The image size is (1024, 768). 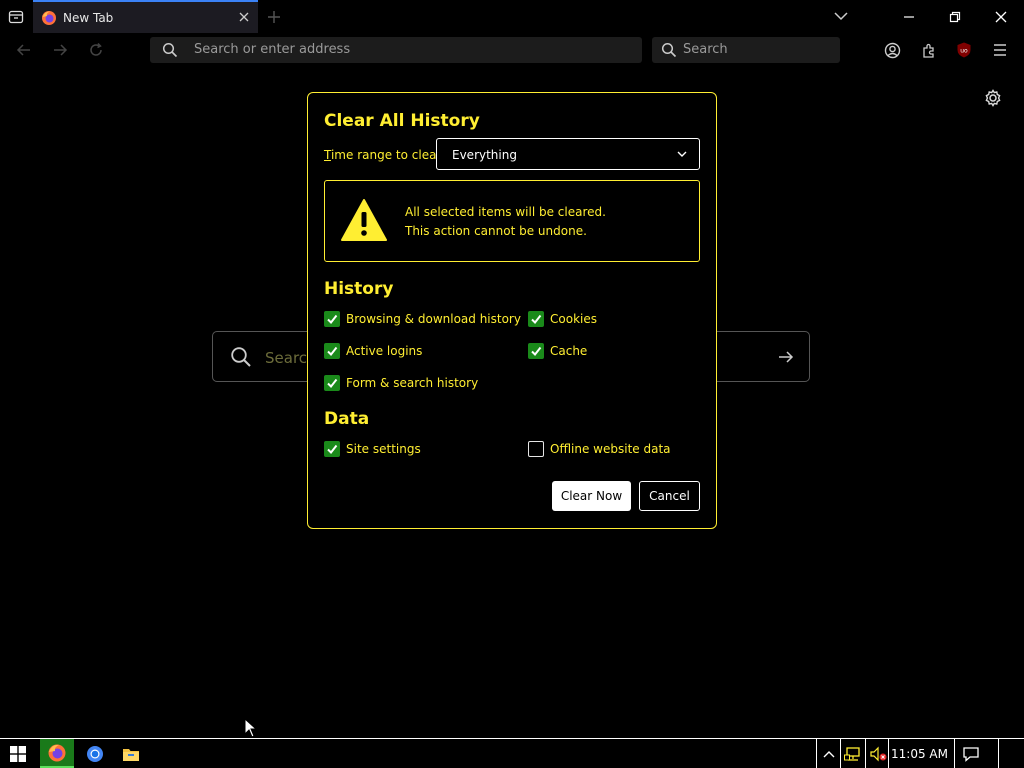 I want to click on checkbox-browsing-download-history: Browsing & download history, so click(x=422, y=319).